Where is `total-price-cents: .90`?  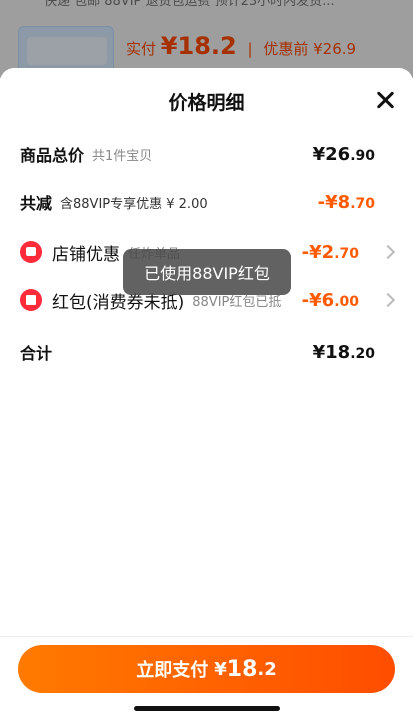 total-price-cents: .90 is located at coordinates (362, 156).